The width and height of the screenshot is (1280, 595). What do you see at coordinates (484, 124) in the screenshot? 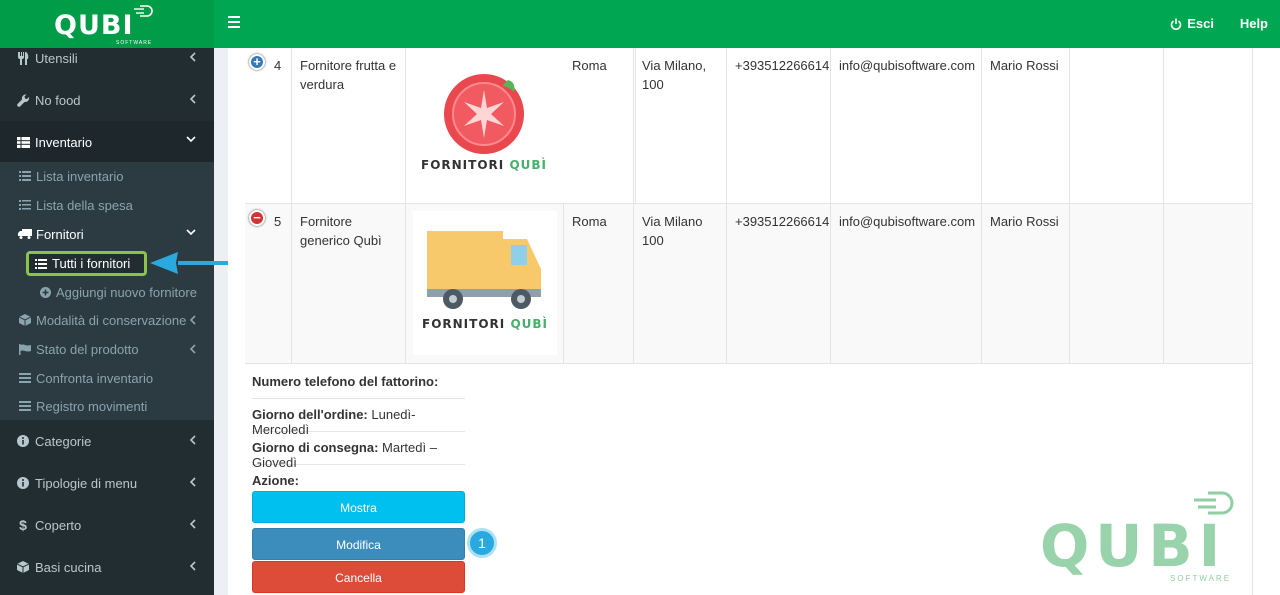
I see `supplier-logo-tomato: FORNITORI QUBÌ` at bounding box center [484, 124].